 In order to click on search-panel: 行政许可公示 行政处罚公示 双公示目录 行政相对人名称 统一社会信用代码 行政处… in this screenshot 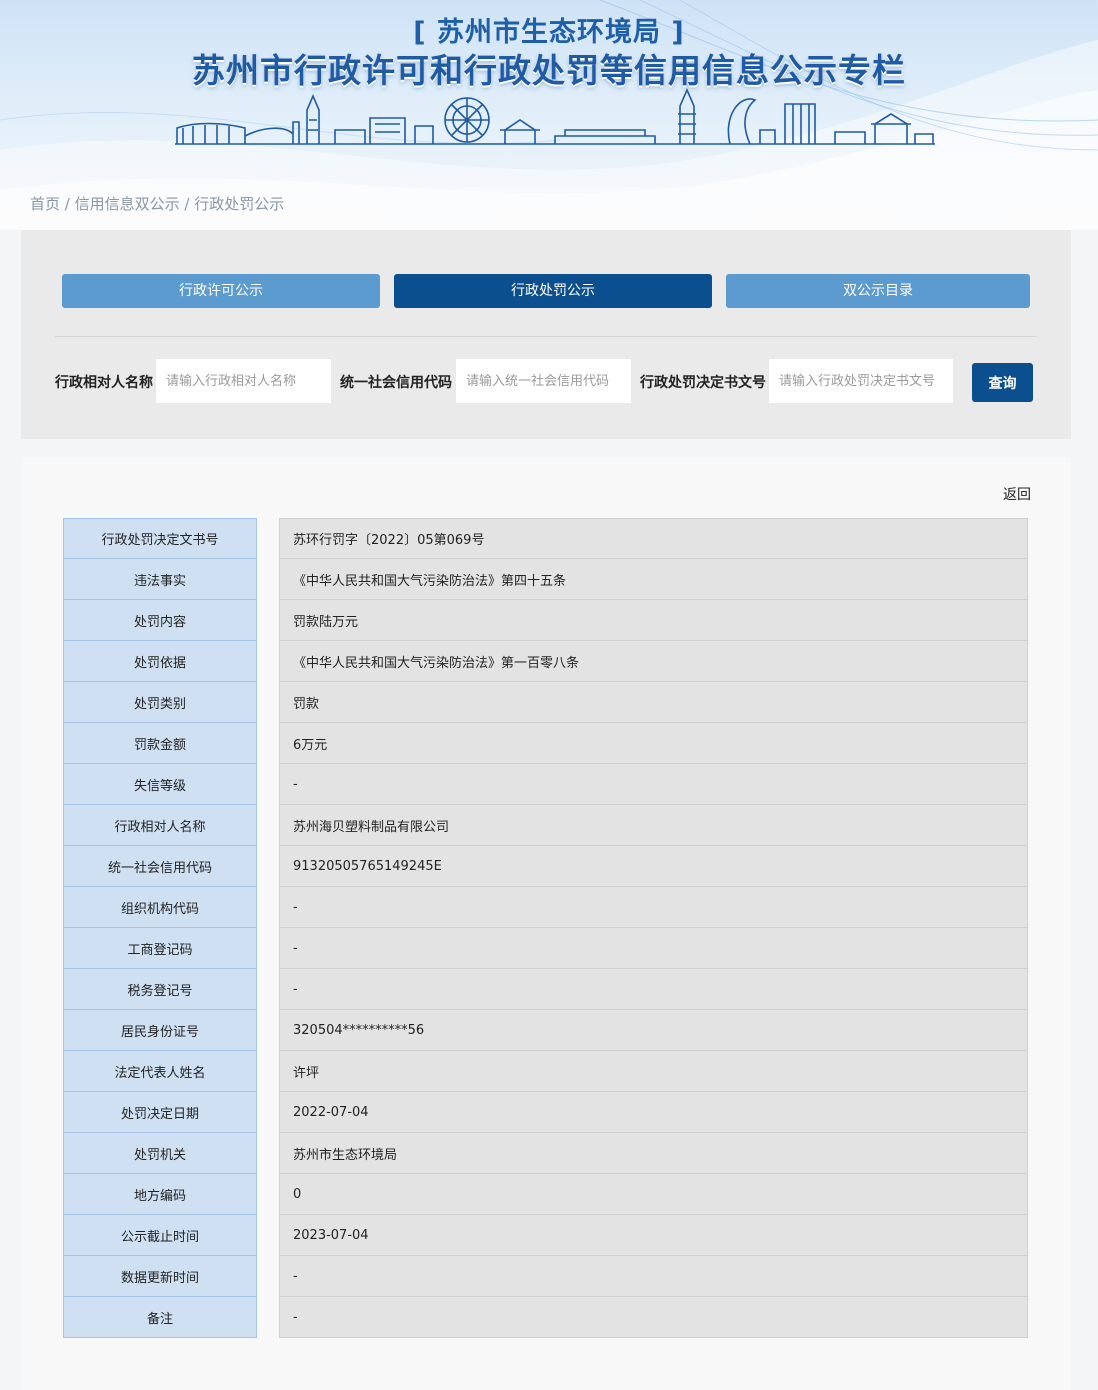, I will do `click(546, 334)`.